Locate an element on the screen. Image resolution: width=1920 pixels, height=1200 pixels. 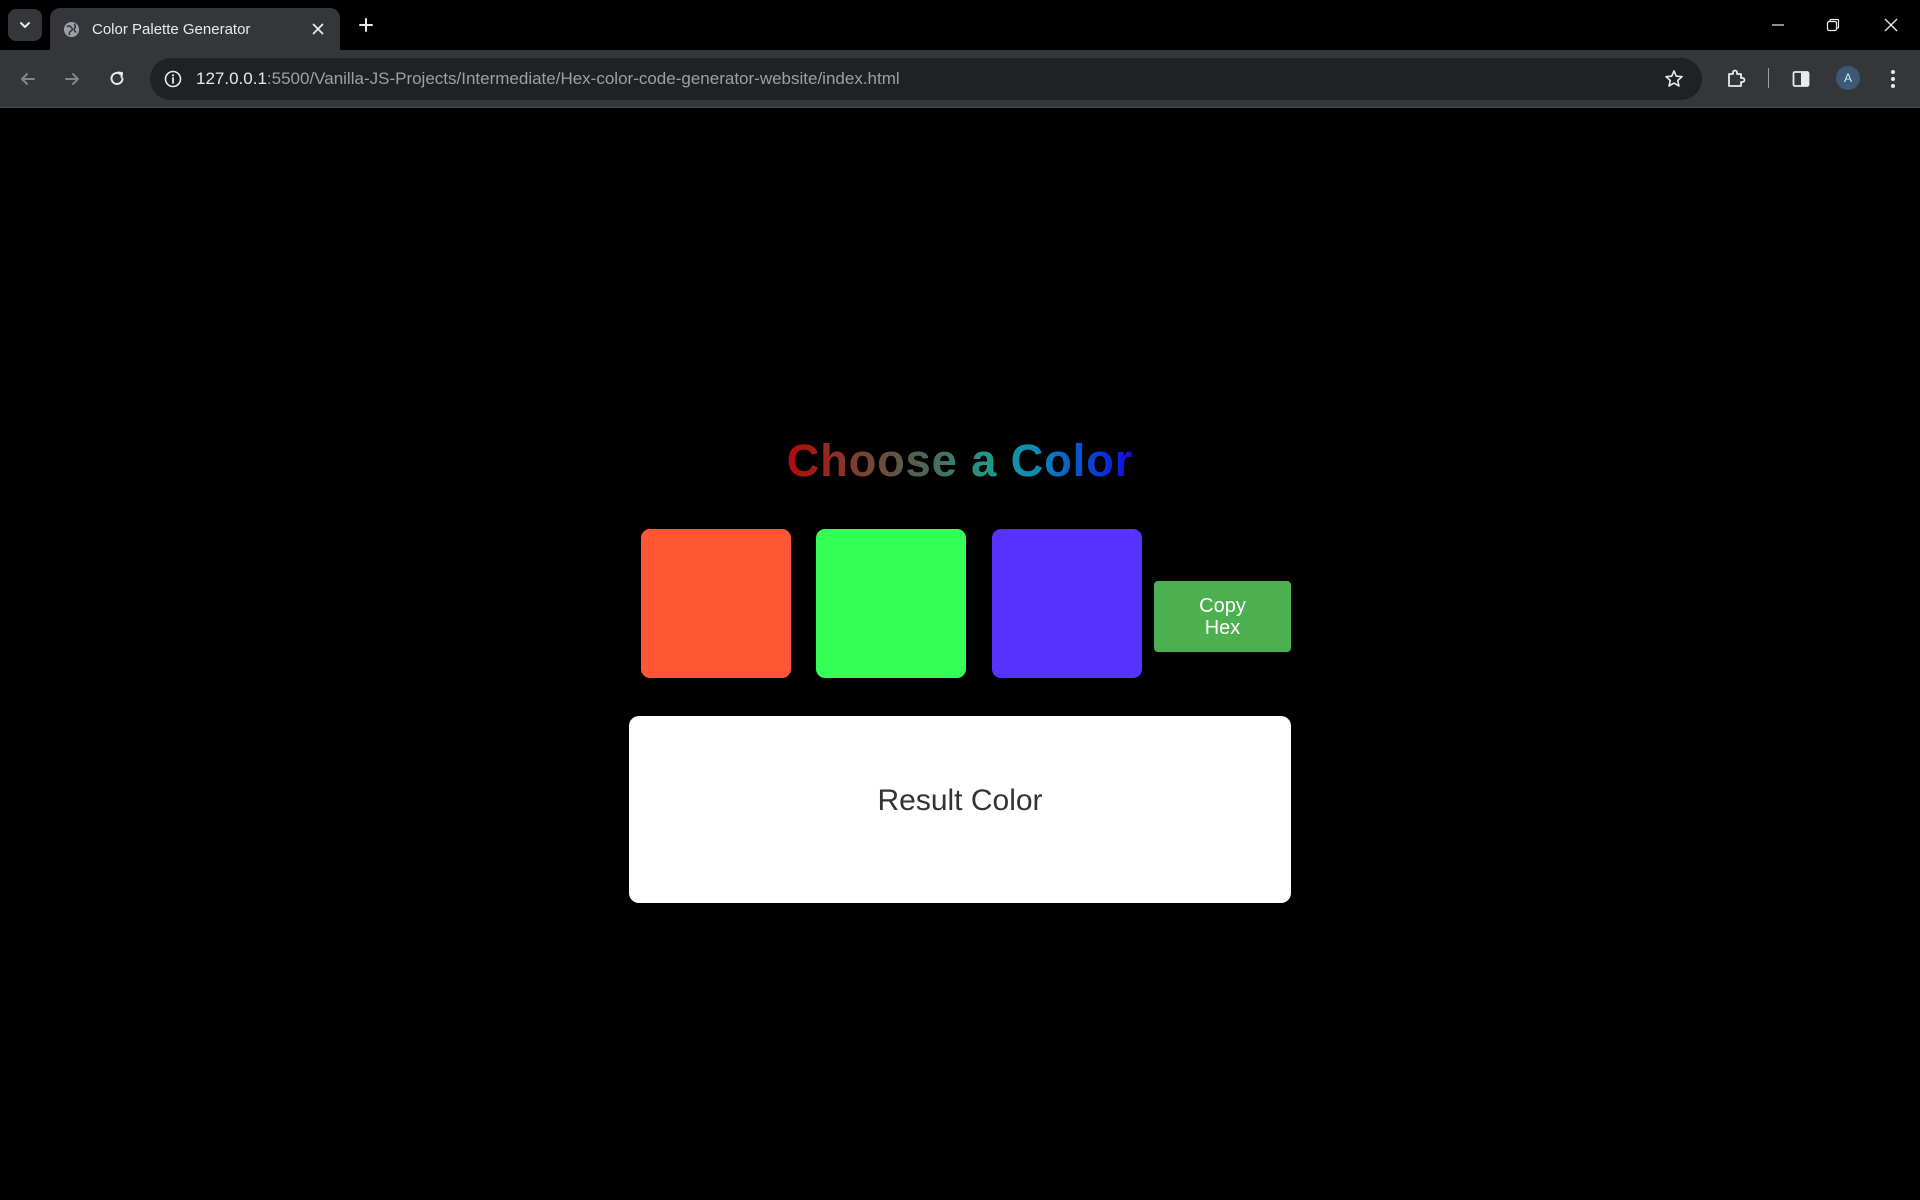
copy-hex-button: Copy Hex is located at coordinates (1222, 616).